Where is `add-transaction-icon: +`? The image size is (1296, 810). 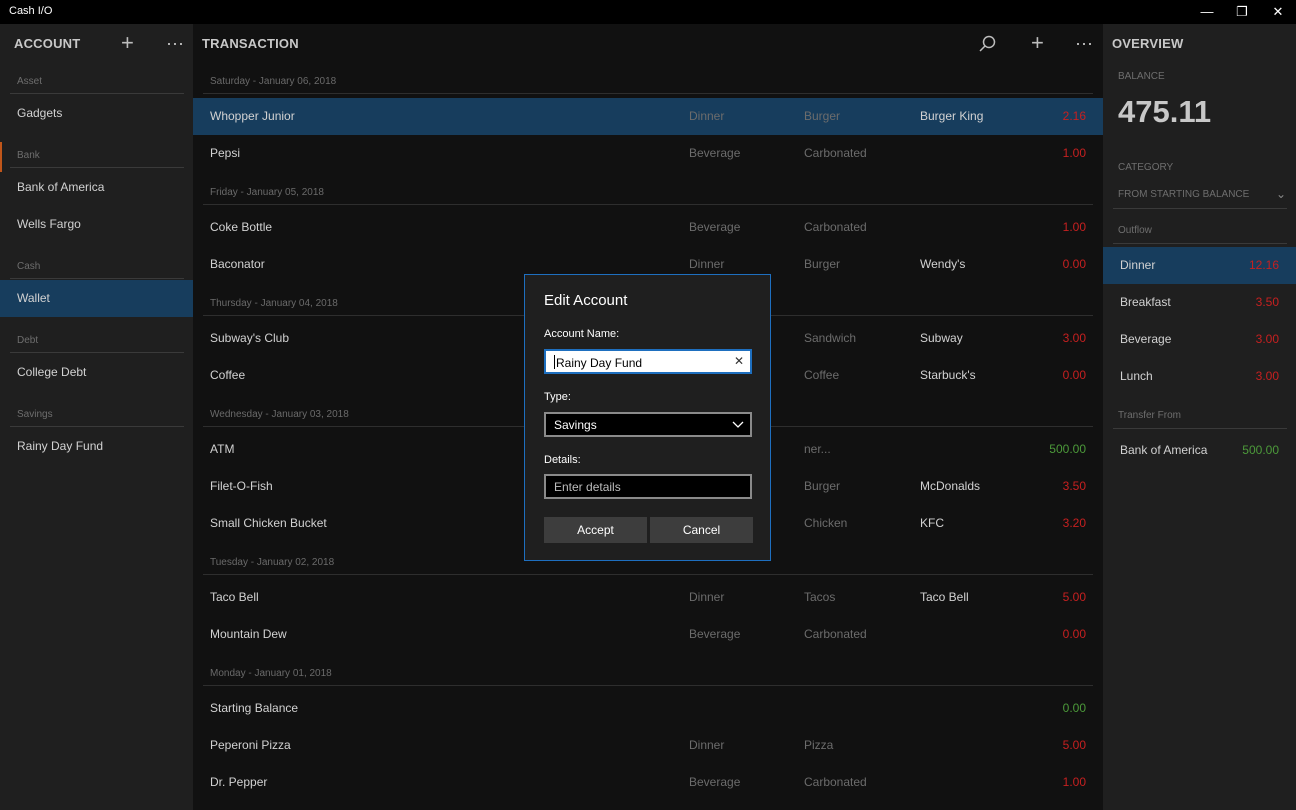 add-transaction-icon: + is located at coordinates (1037, 43).